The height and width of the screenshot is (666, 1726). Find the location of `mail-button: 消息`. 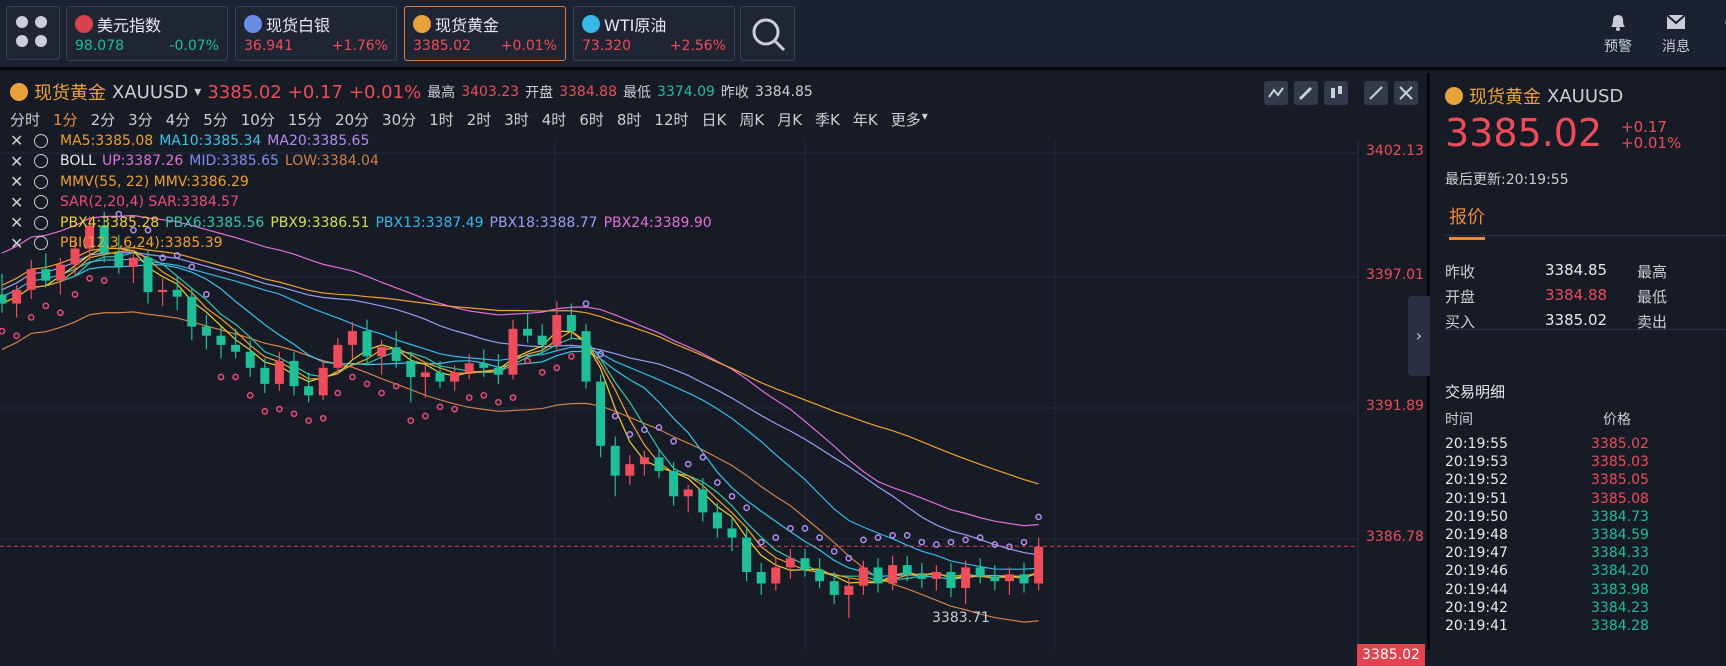

mail-button: 消息 is located at coordinates (1676, 34).